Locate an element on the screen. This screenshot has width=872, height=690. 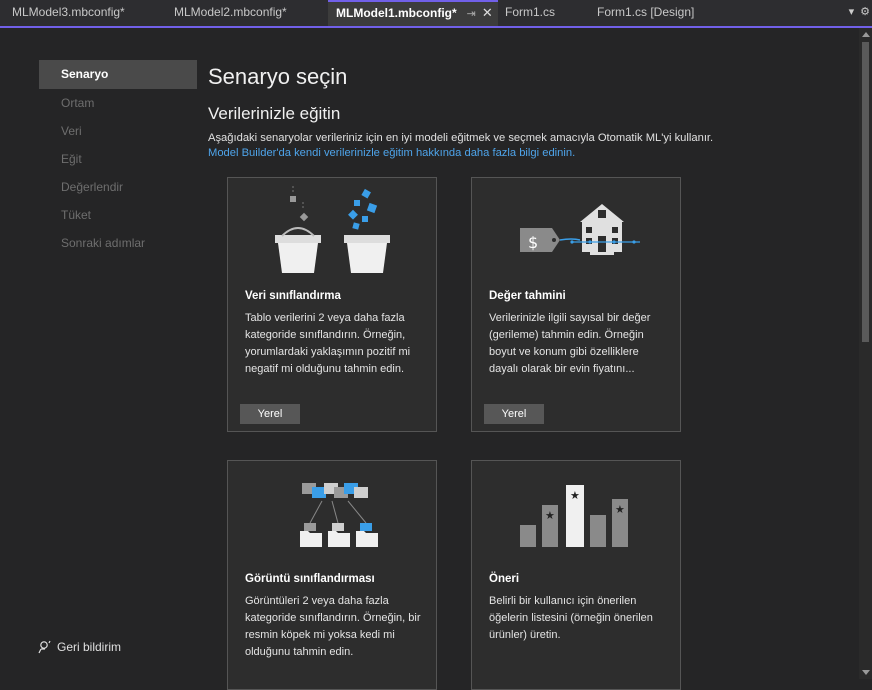
nav-item-data: Veri is located at coordinates (118, 131).